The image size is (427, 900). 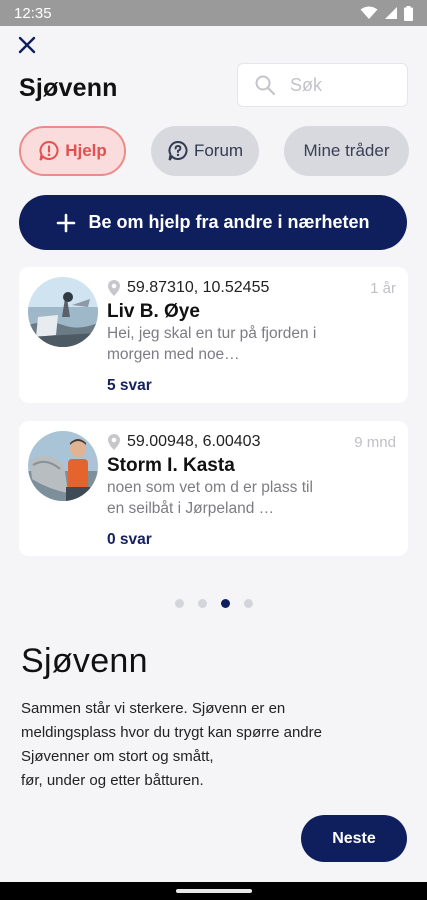 What do you see at coordinates (375, 442) in the screenshot?
I see `post-age: 9 mnd` at bounding box center [375, 442].